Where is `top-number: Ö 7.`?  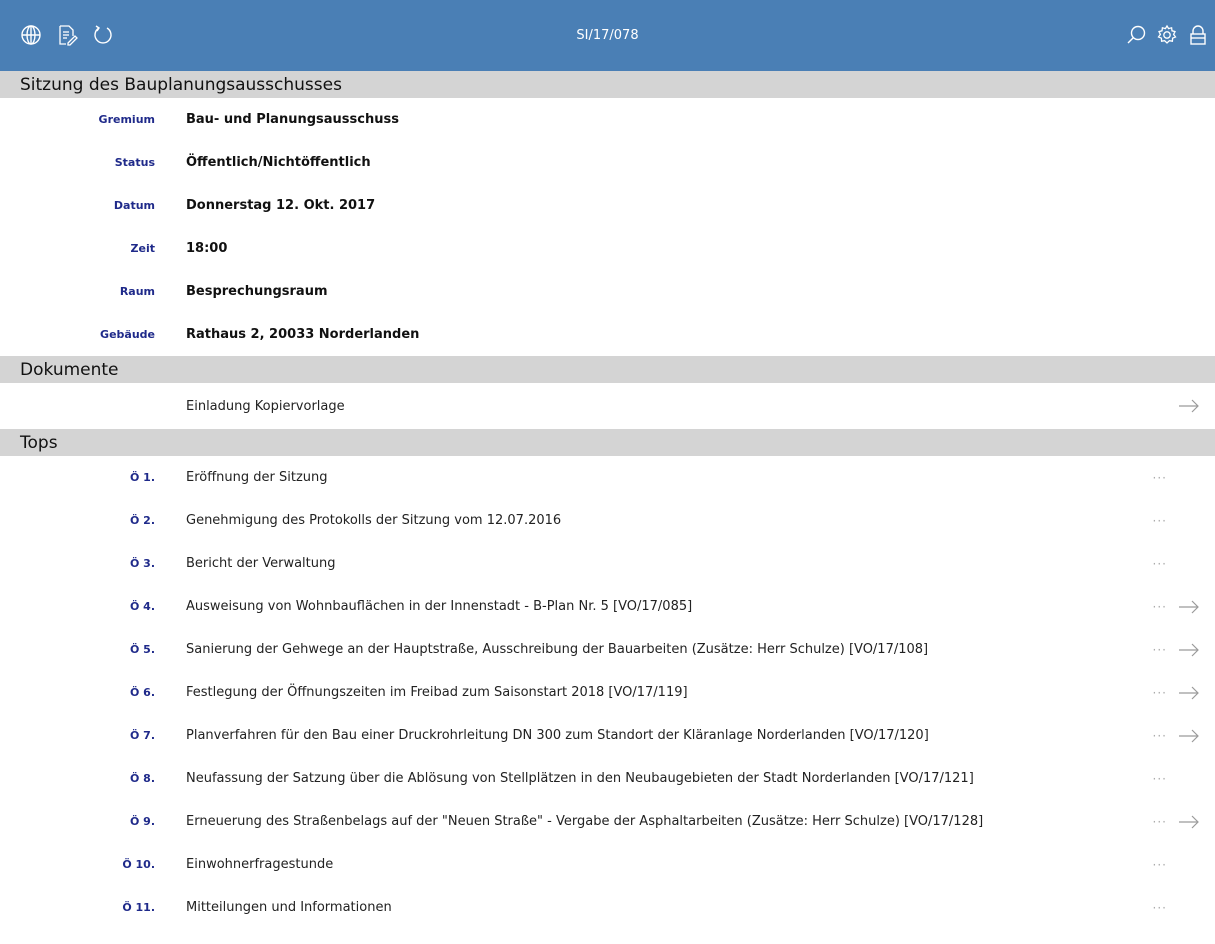 top-number: Ö 7. is located at coordinates (142, 735).